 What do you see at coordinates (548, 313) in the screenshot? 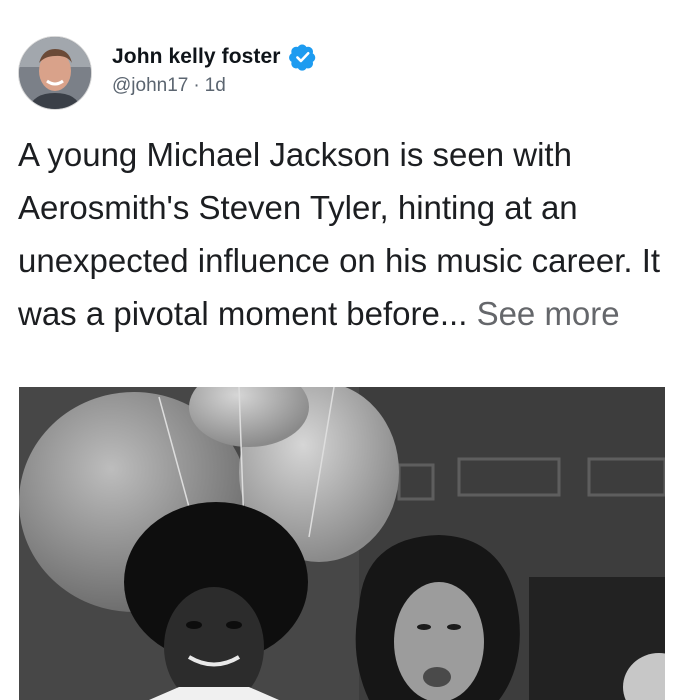
I see `see-more-link: See more` at bounding box center [548, 313].